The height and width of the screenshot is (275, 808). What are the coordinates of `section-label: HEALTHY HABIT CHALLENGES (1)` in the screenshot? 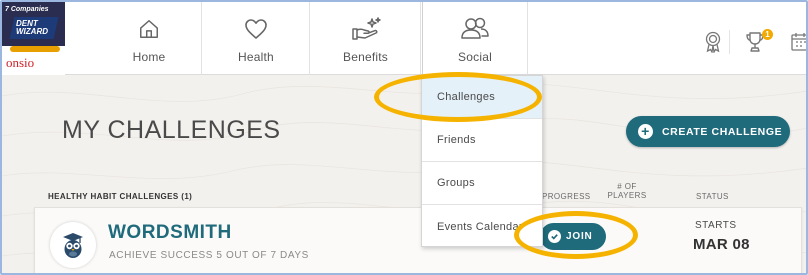 It's located at (120, 196).